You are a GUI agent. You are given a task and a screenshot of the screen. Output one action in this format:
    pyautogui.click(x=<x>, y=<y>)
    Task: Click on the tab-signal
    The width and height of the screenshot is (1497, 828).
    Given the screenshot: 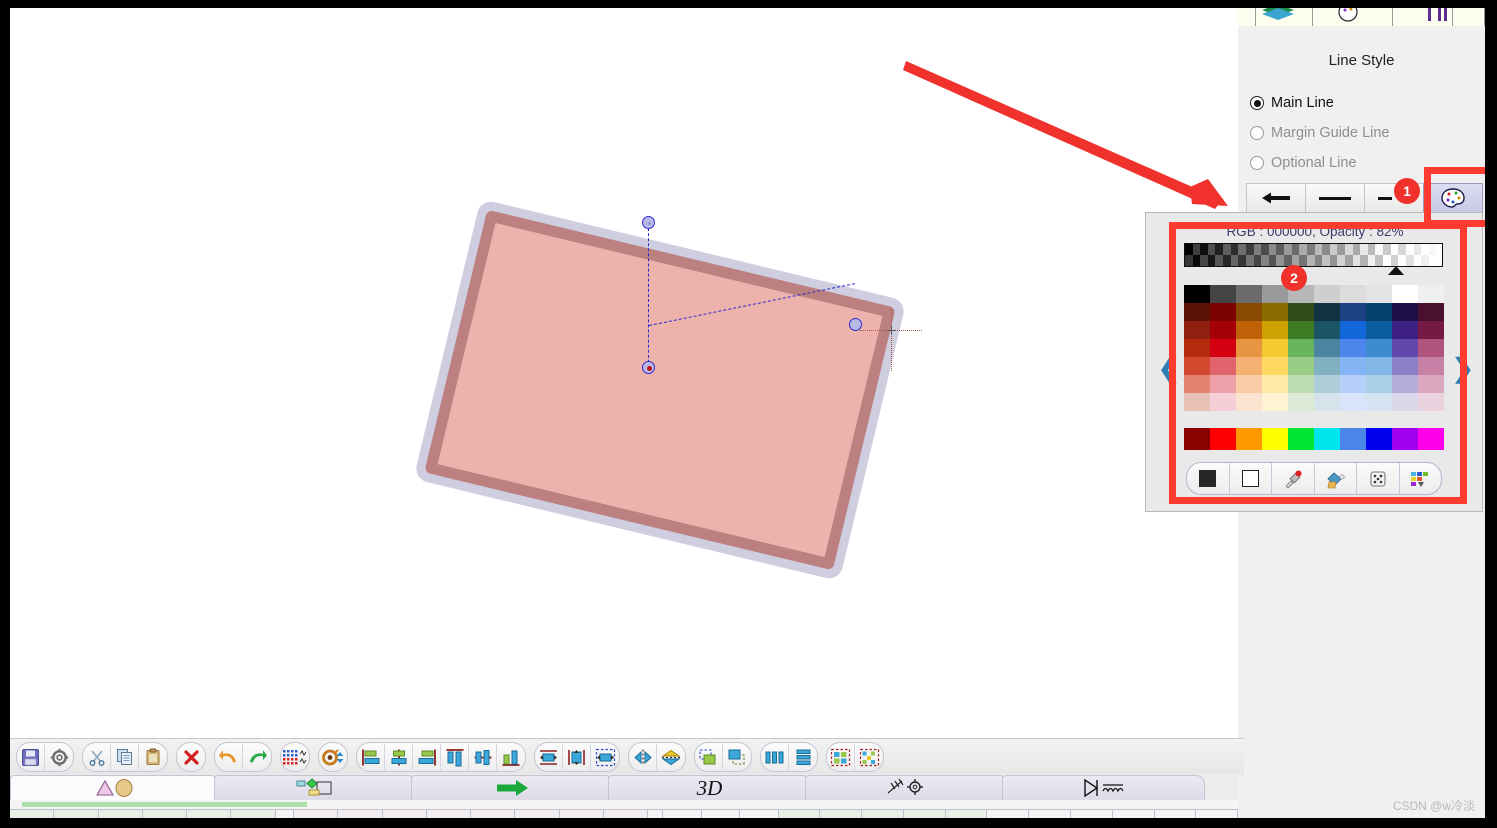 What is the action you would take?
    pyautogui.click(x=1103, y=787)
    